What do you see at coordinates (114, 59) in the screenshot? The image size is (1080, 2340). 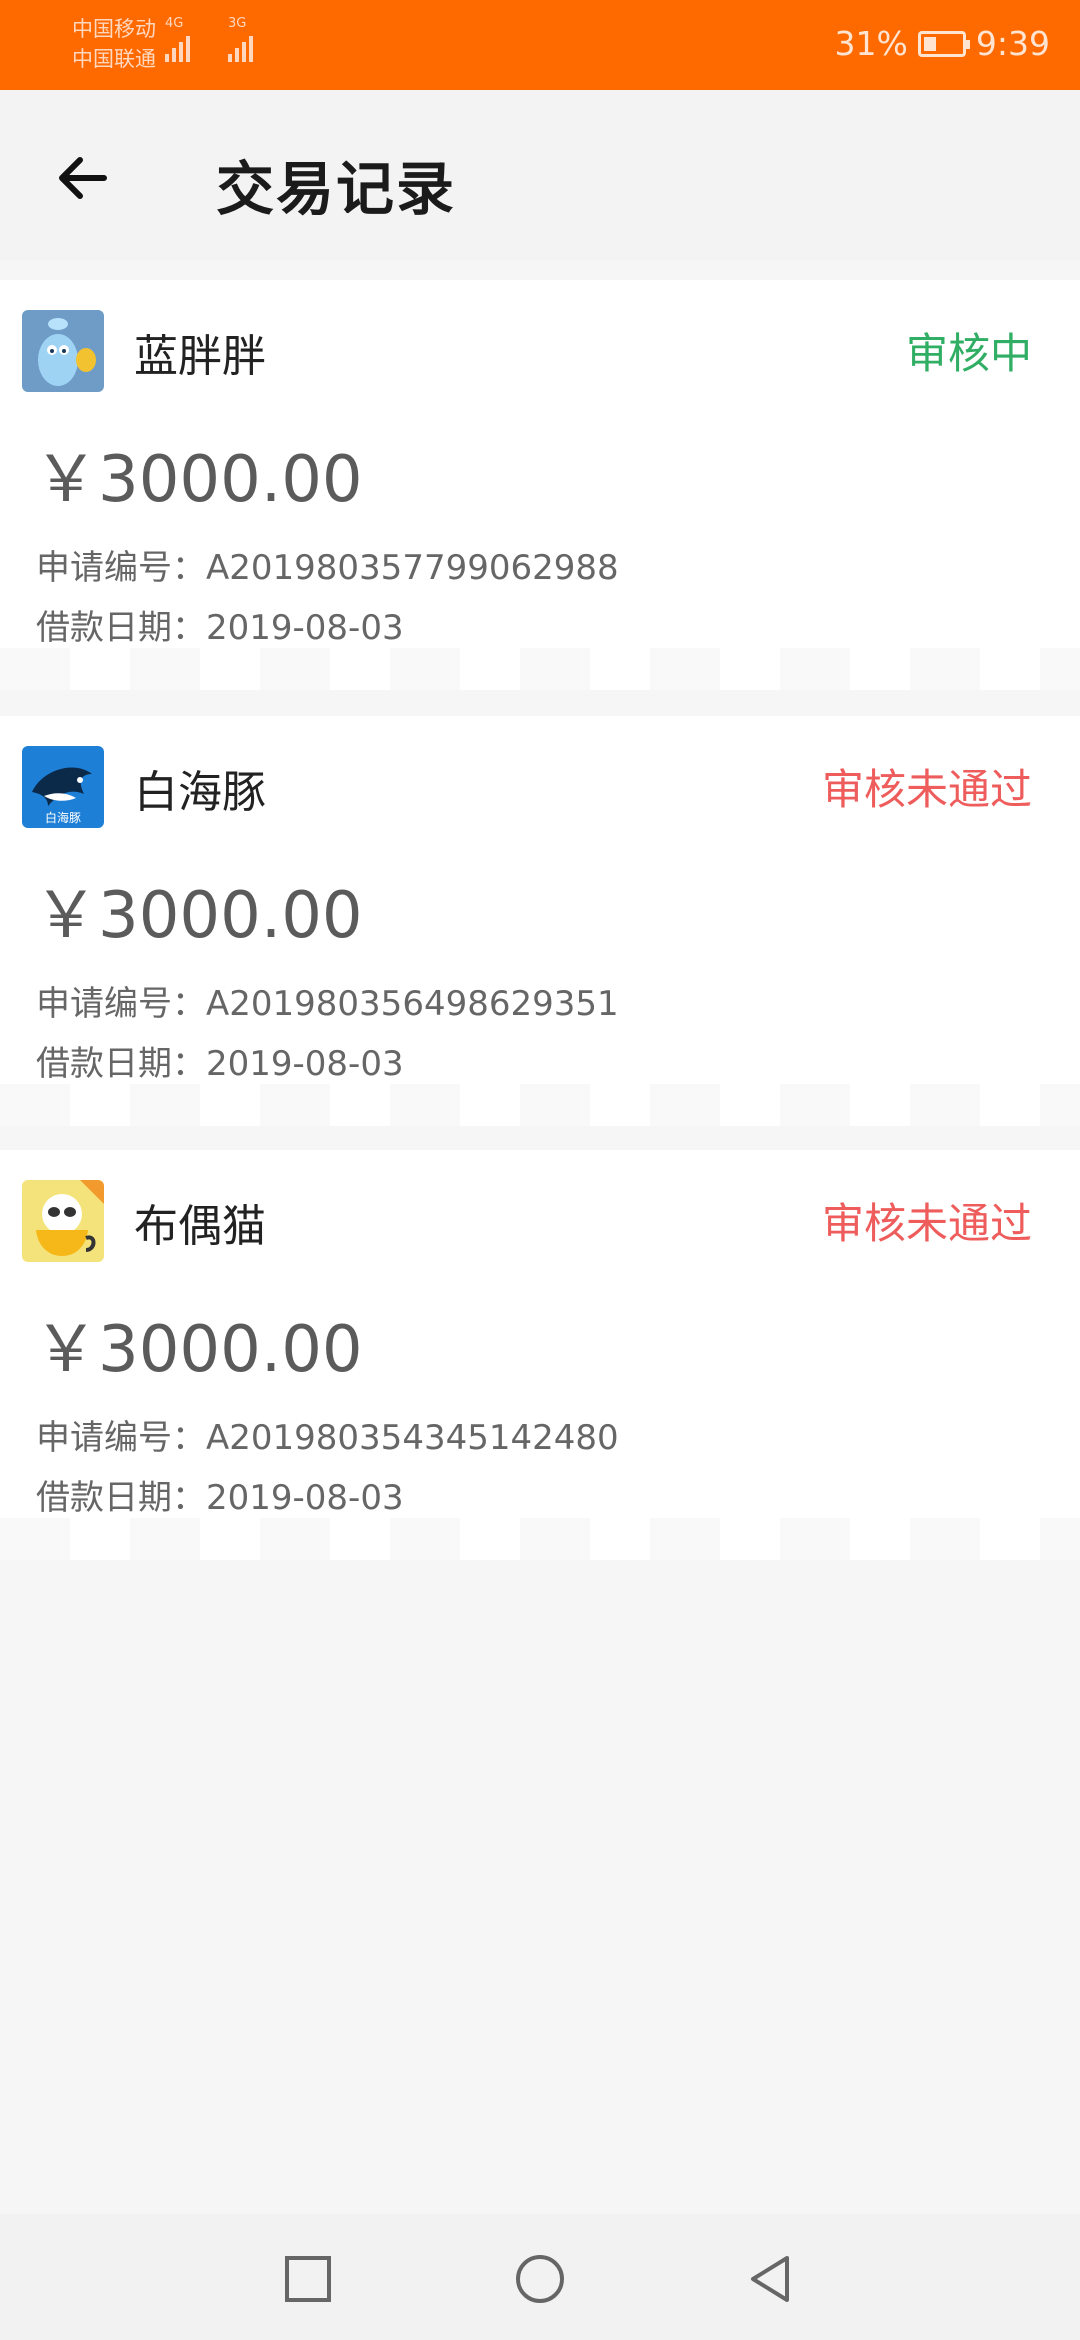 I see `carrier-2: 中国联通` at bounding box center [114, 59].